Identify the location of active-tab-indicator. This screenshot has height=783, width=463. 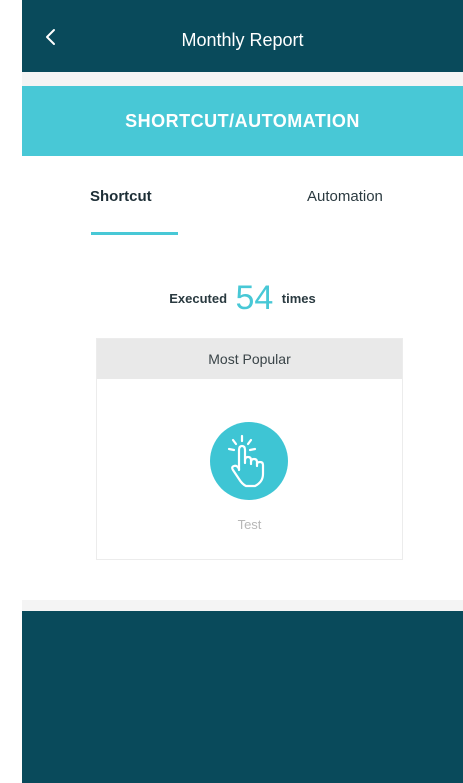
(134, 233).